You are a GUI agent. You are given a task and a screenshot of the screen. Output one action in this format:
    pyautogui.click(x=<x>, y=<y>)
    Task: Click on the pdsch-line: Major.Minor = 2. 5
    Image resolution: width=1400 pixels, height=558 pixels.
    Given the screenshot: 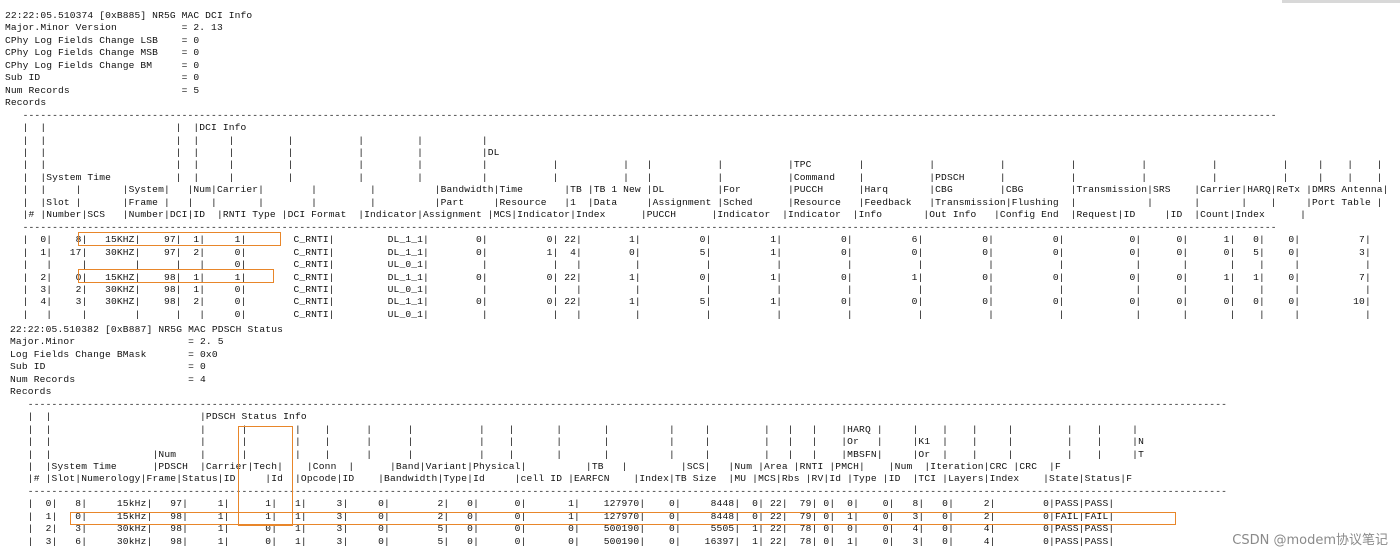 What is the action you would take?
    pyautogui.click(x=117, y=342)
    